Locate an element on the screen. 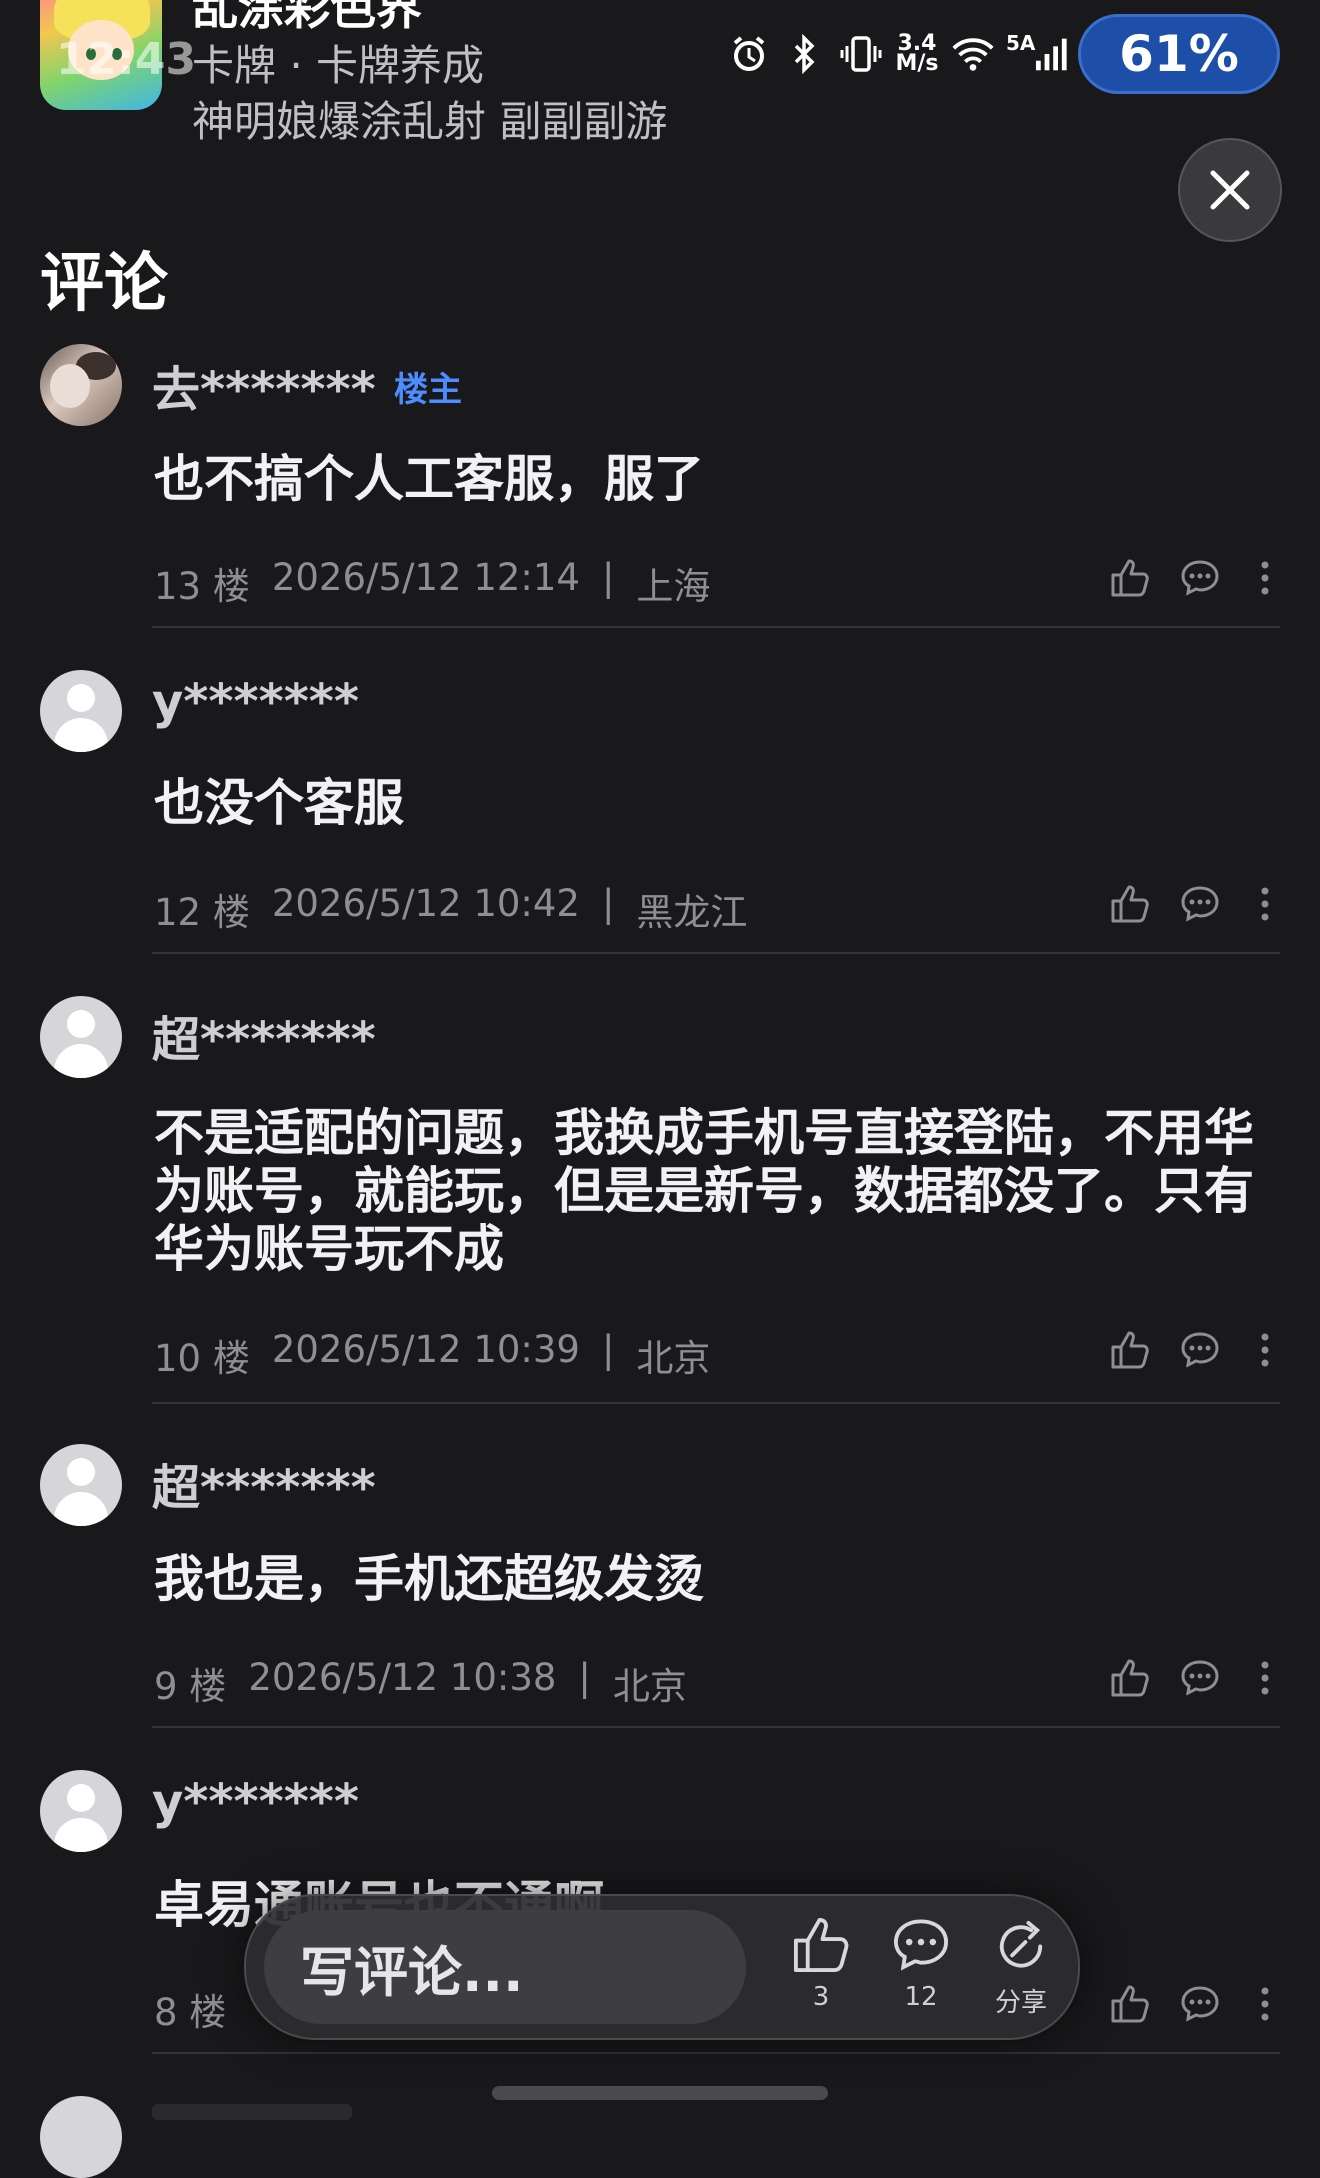  comment-meta: 9 楼 2026/5/12 10:38 | 北京 is located at coordinates (420, 1683).